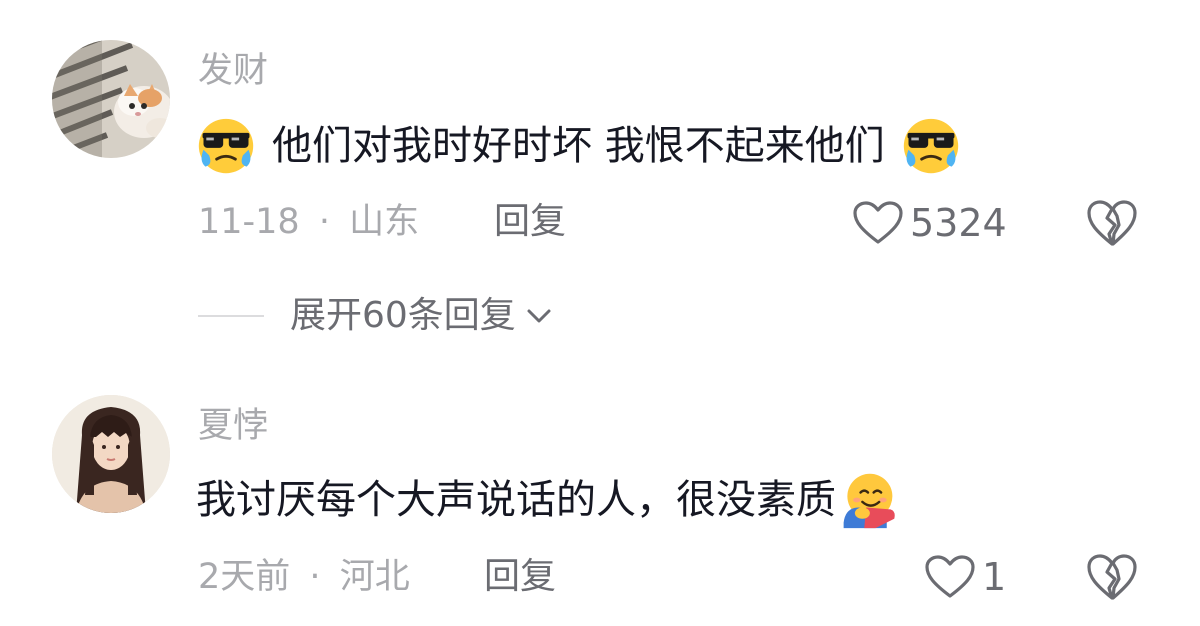  What do you see at coordinates (403, 315) in the screenshot?
I see `expand-replies-label: 展开60条回复` at bounding box center [403, 315].